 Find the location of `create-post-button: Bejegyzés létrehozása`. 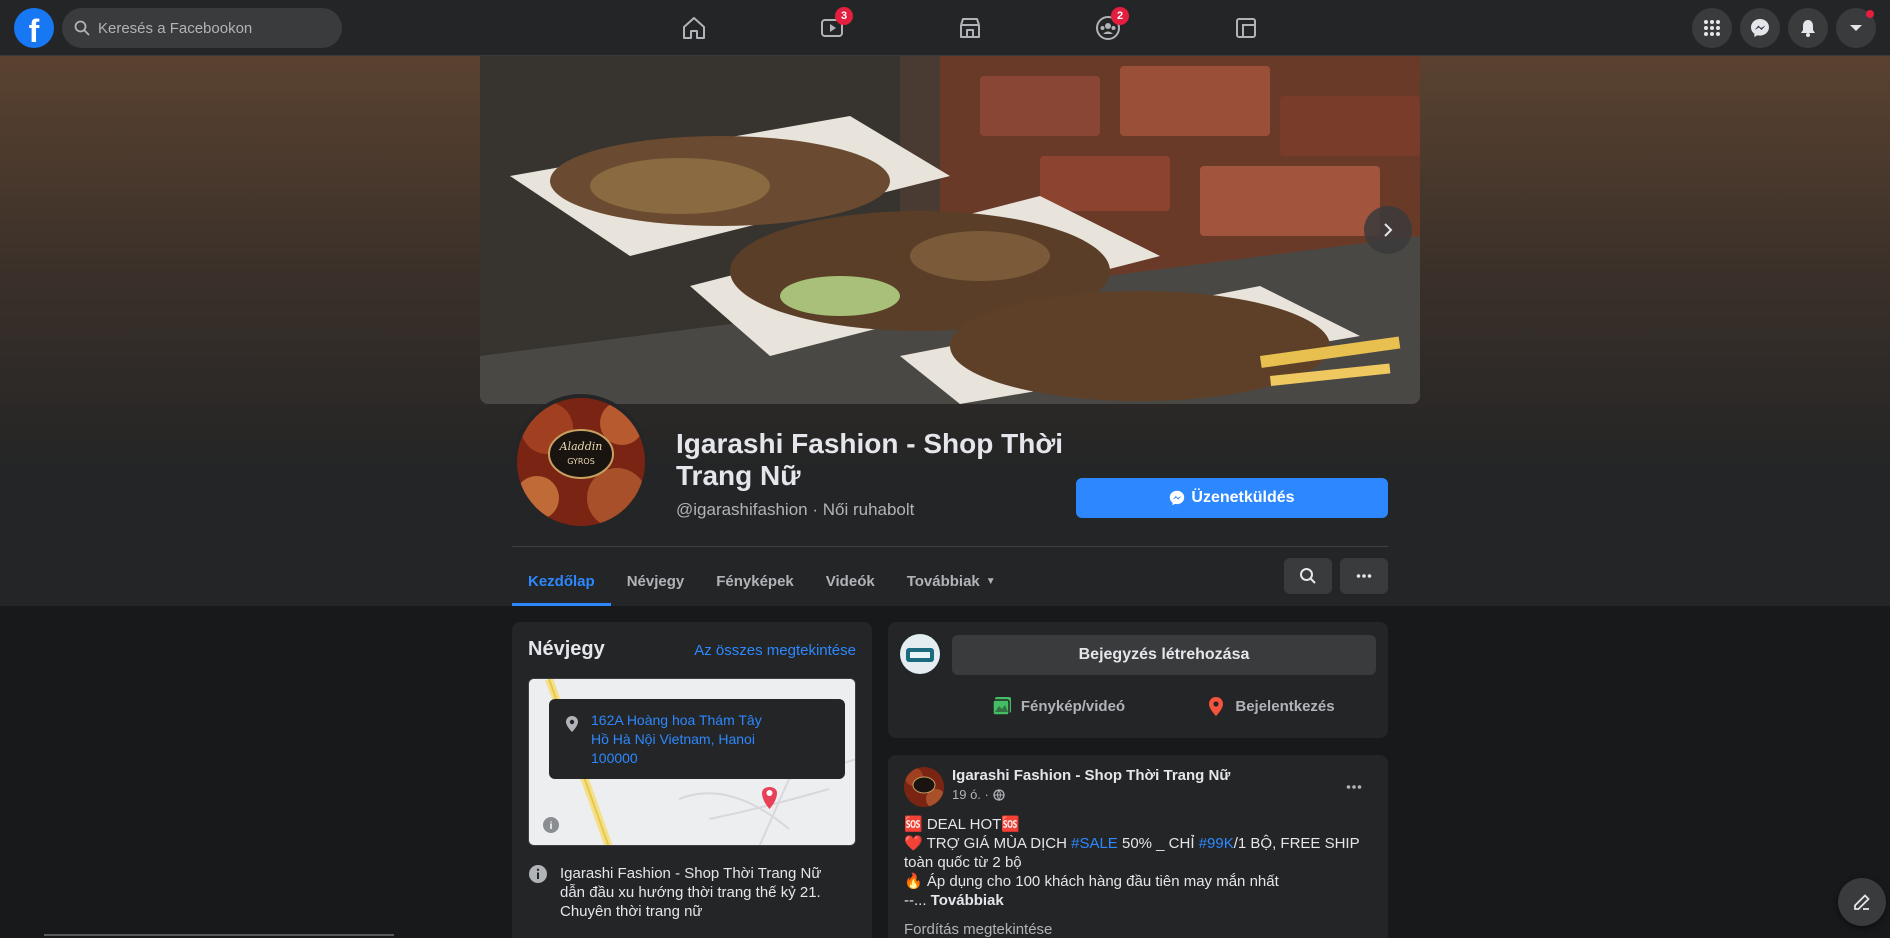

create-post-button: Bejegyzés létrehozása is located at coordinates (1164, 655).